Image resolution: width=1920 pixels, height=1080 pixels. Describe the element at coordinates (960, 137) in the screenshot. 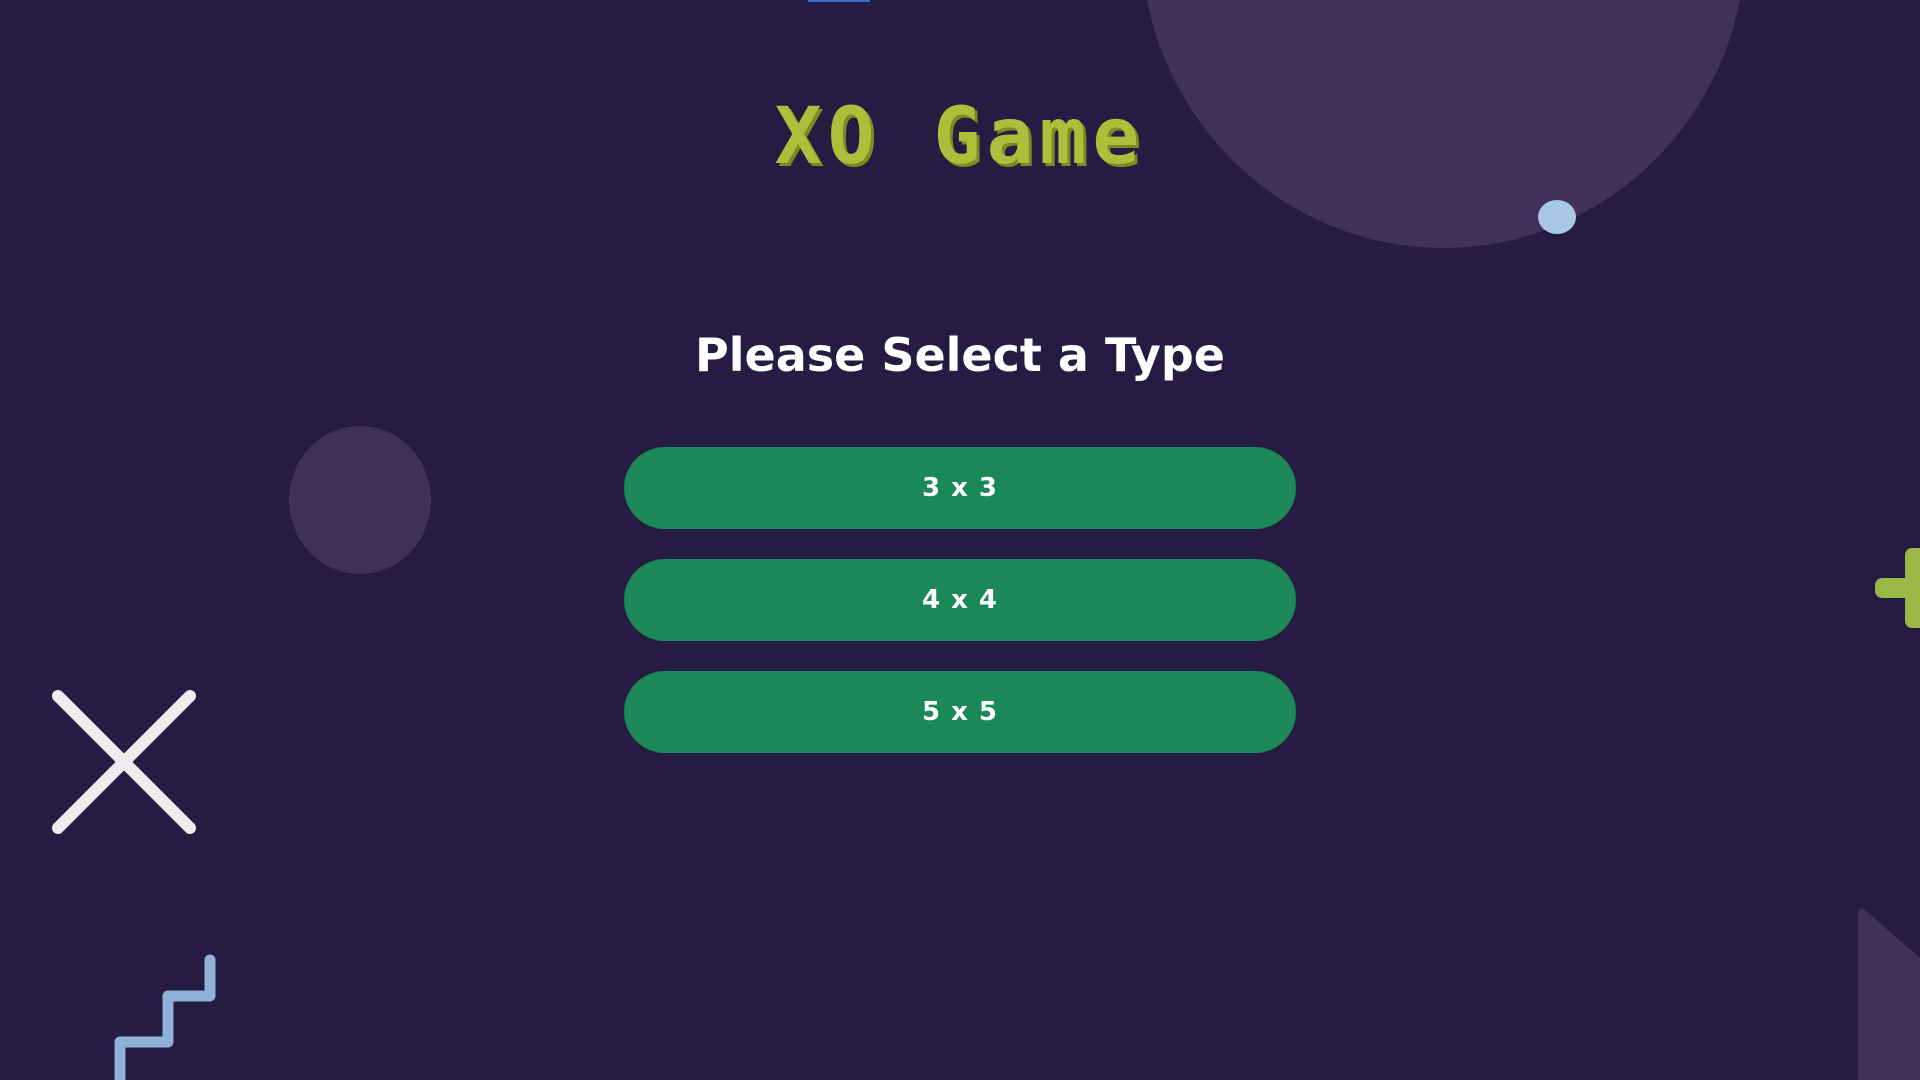

I see `game-title: XO Game` at that location.